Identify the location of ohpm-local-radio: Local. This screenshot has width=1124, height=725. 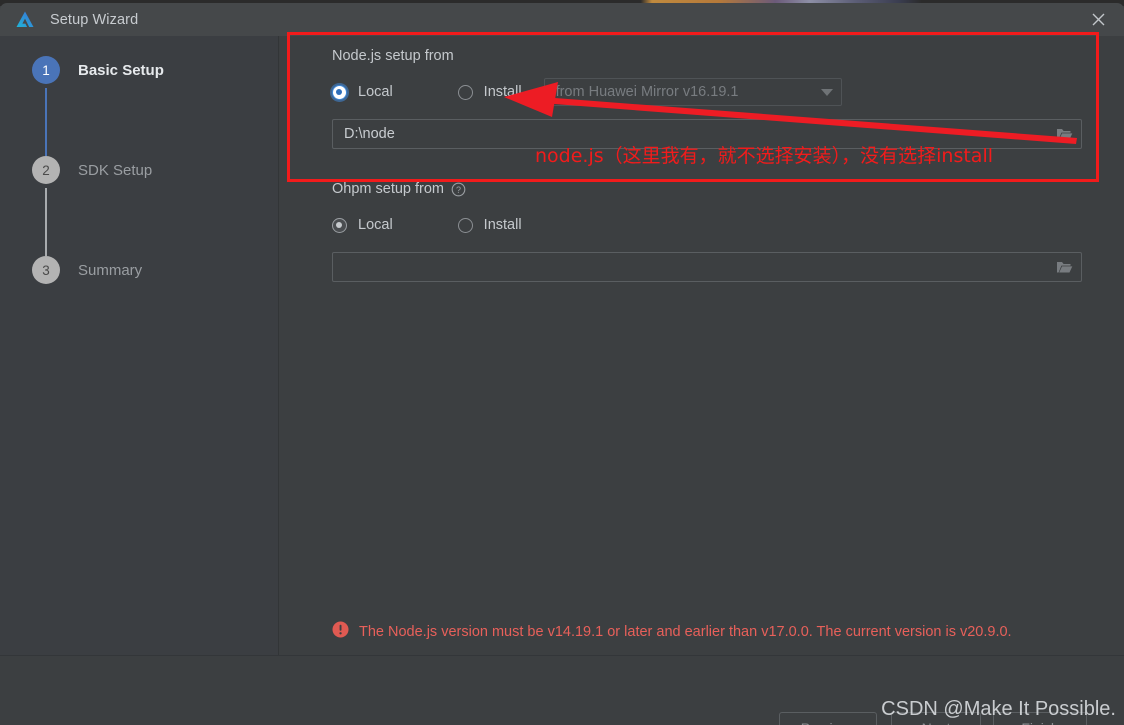
(362, 225).